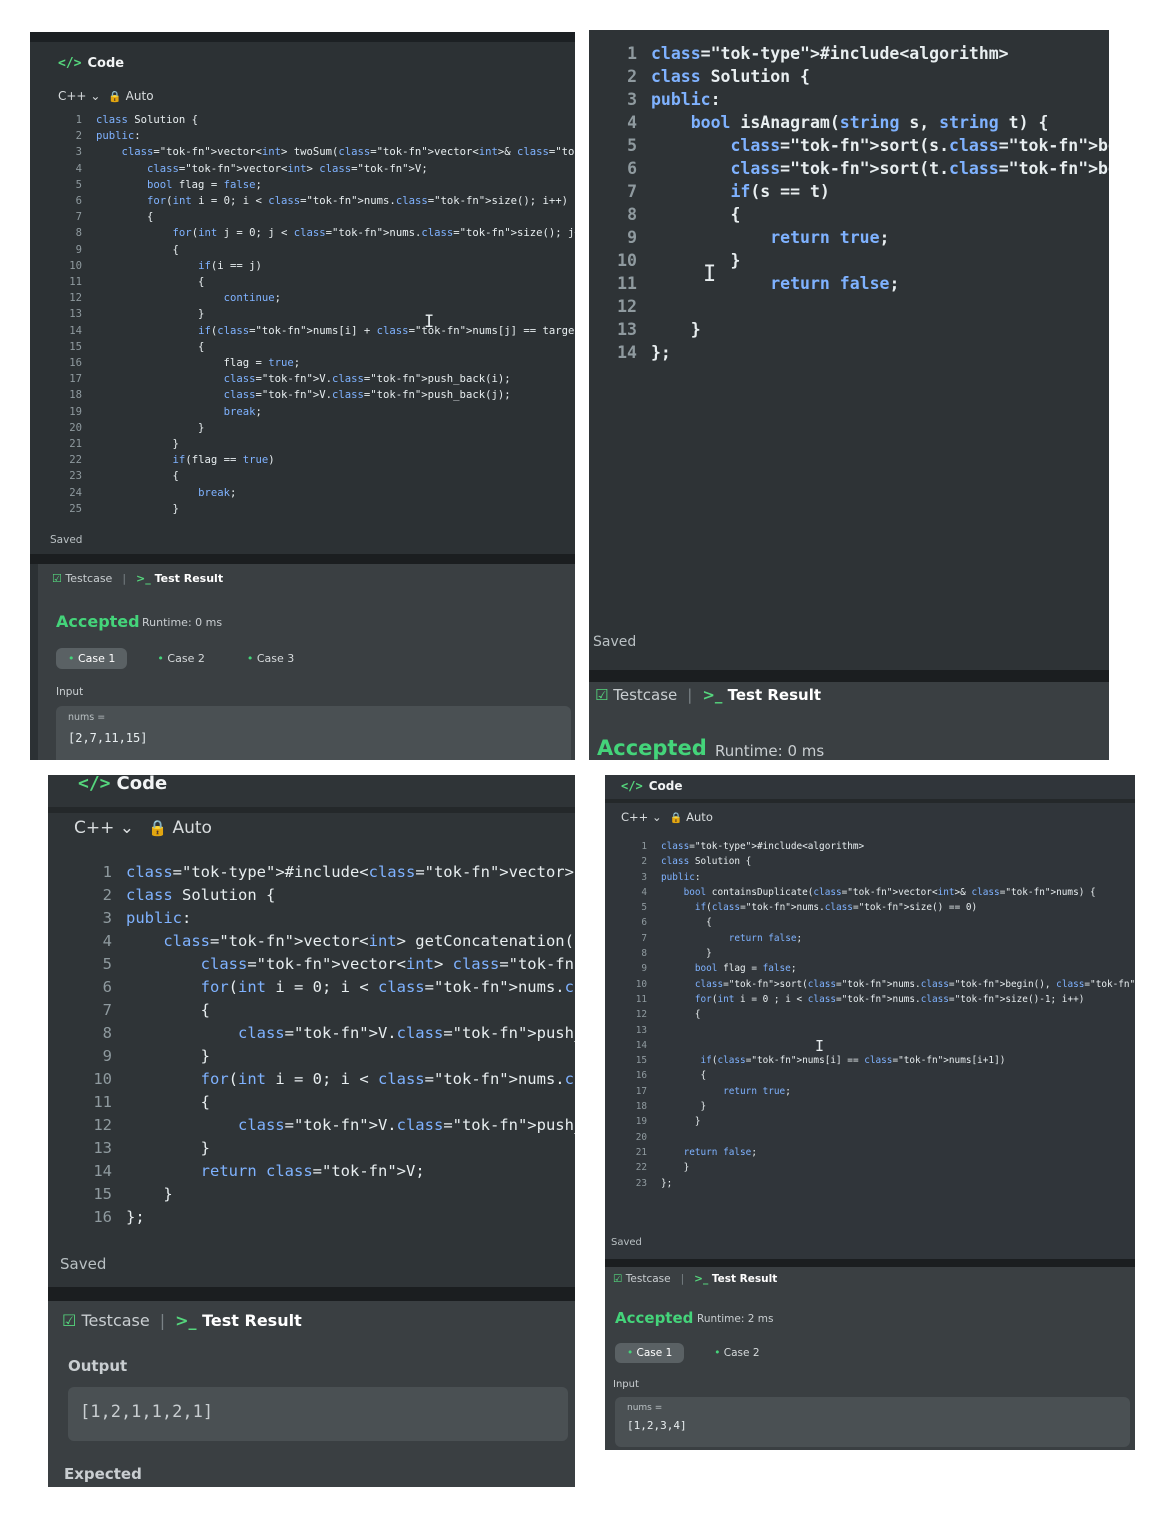 The height and width of the screenshot is (1536, 1164). What do you see at coordinates (316, 217) in the screenshot?
I see `code-line: 7 {` at bounding box center [316, 217].